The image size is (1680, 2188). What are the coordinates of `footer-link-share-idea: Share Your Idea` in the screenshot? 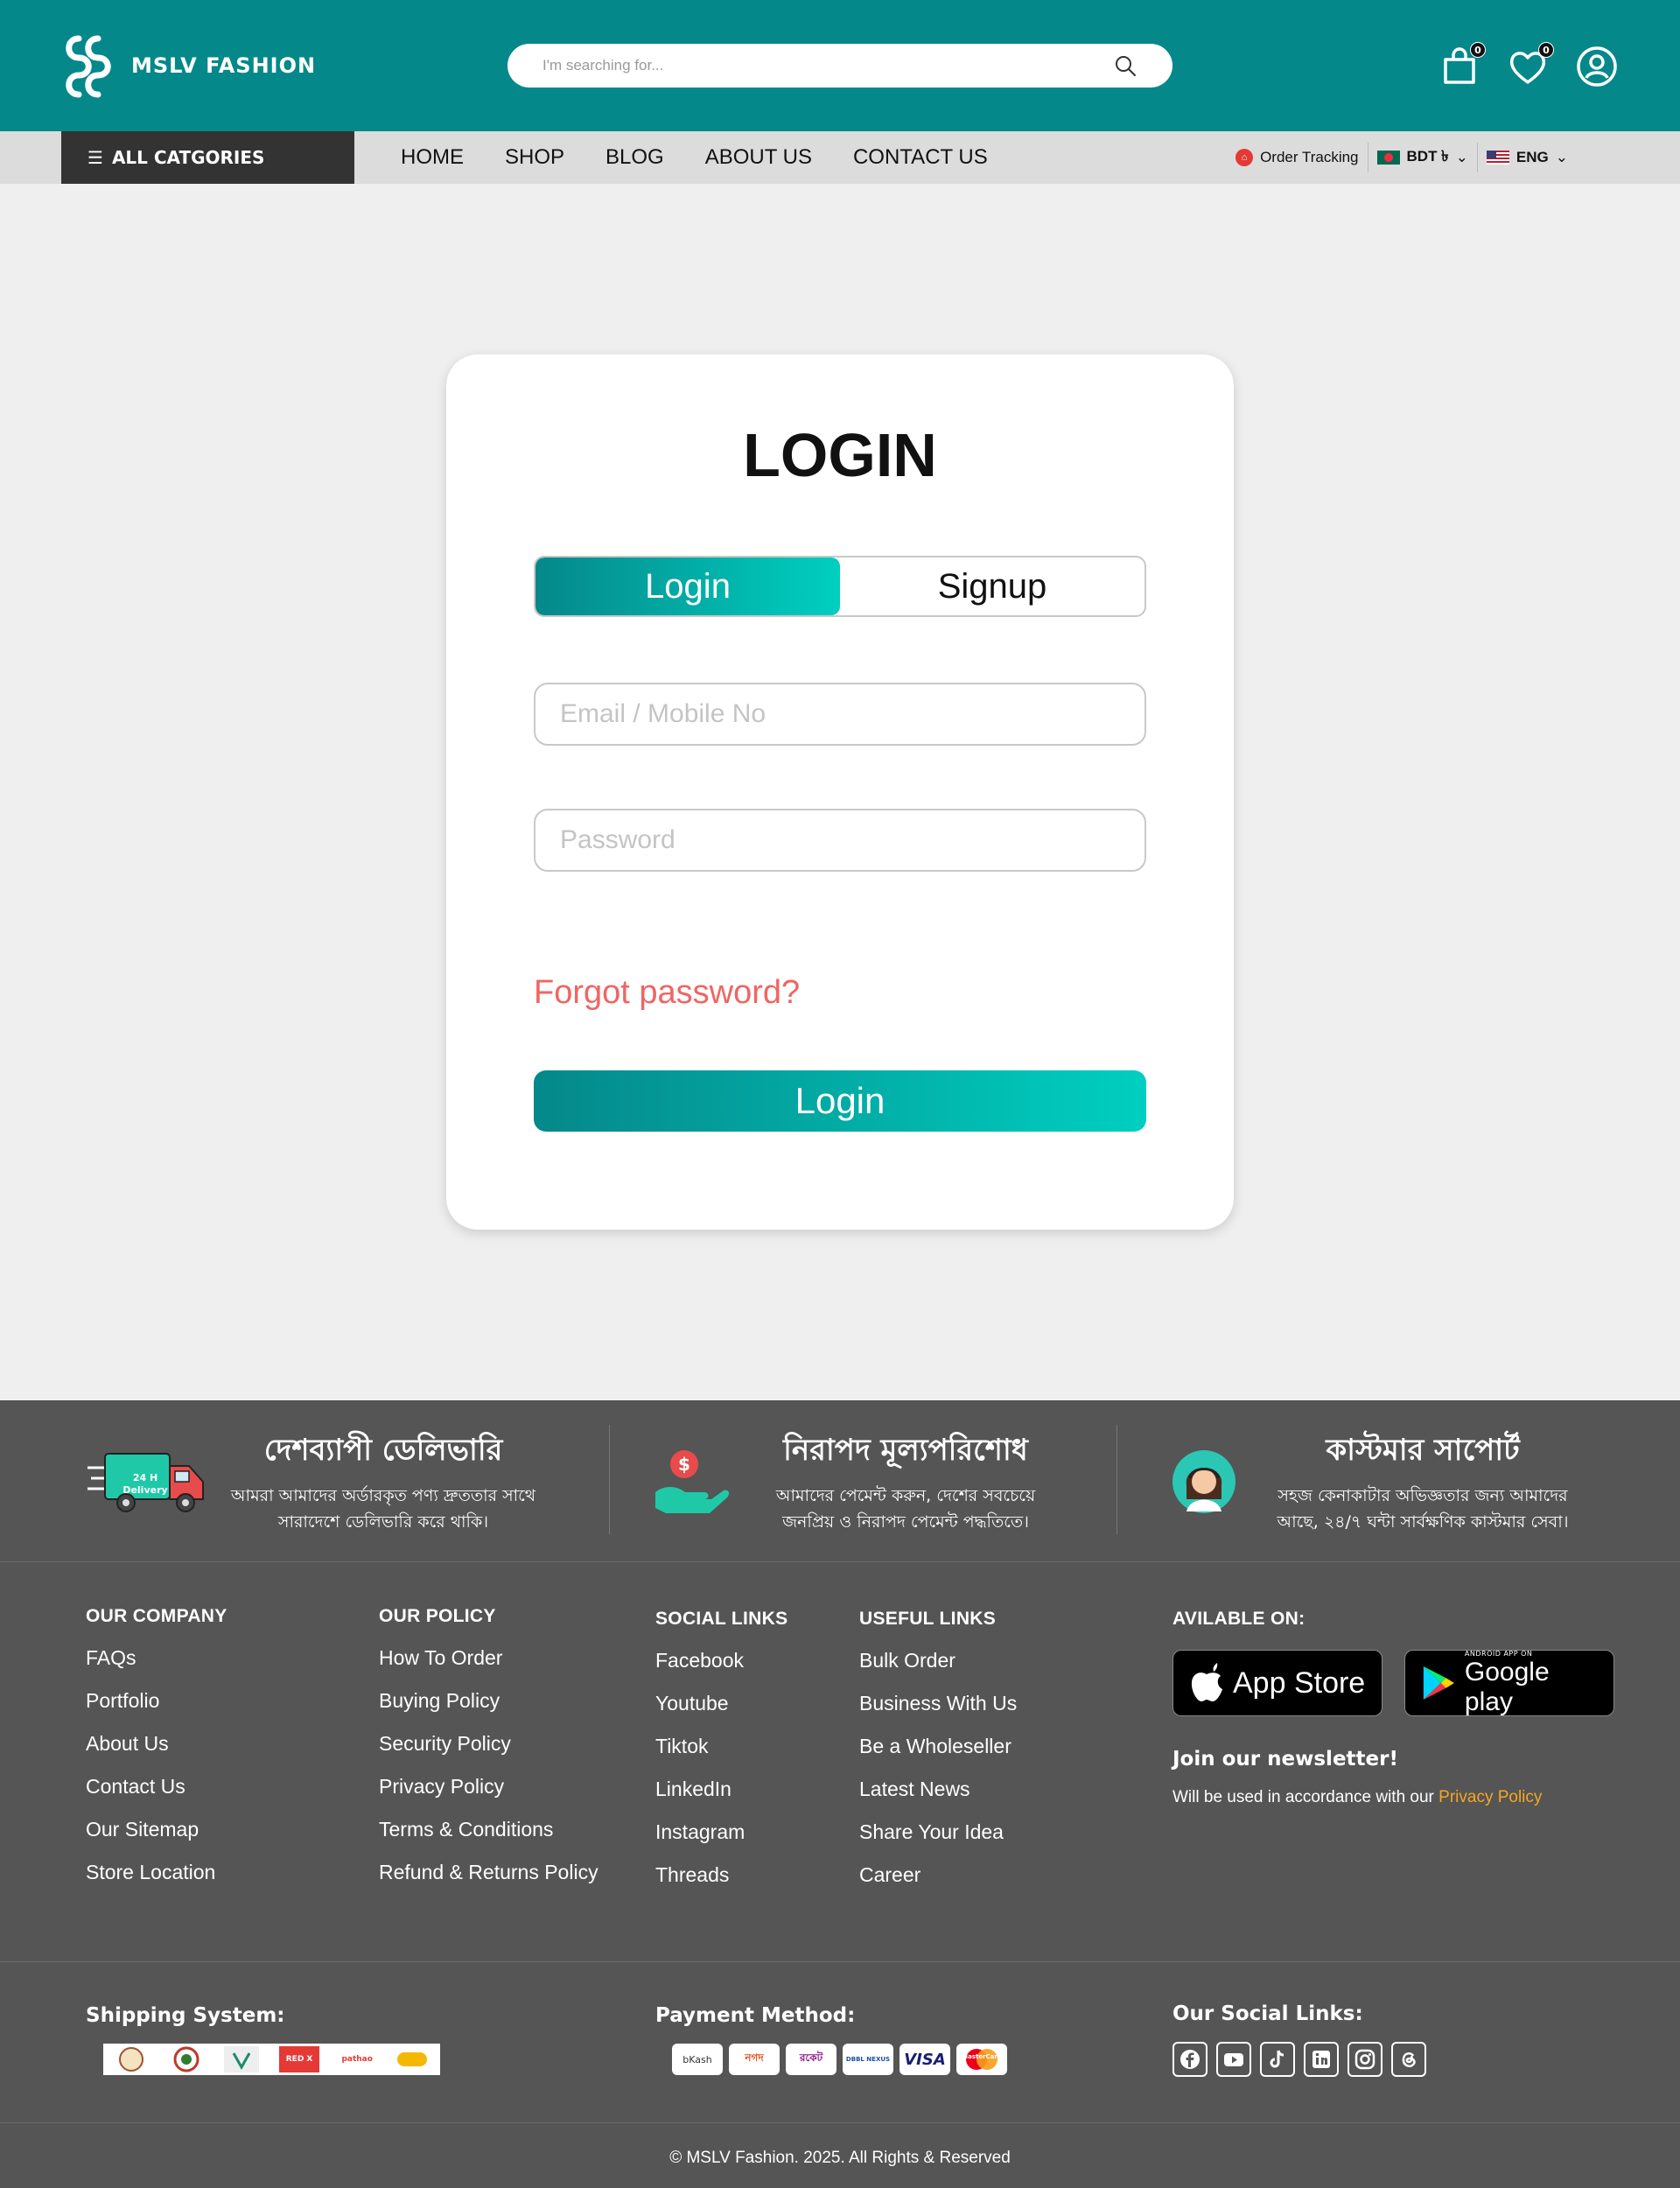 It's located at (931, 1831).